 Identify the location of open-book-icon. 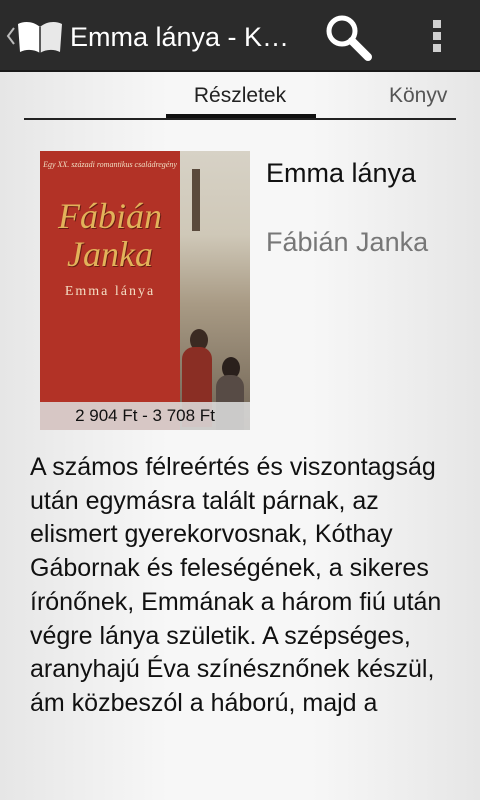
(40, 37).